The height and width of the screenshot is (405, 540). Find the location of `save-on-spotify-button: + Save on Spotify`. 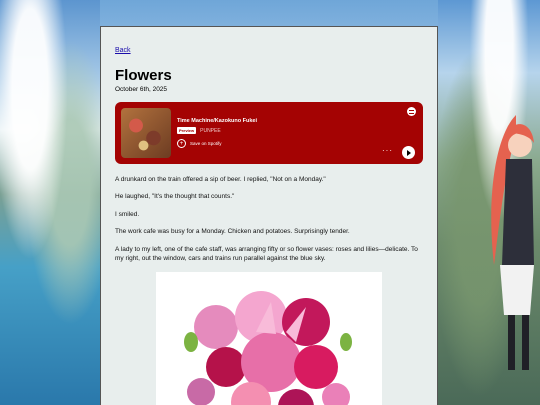

save-on-spotify-button: + Save on Spotify is located at coordinates (217, 143).